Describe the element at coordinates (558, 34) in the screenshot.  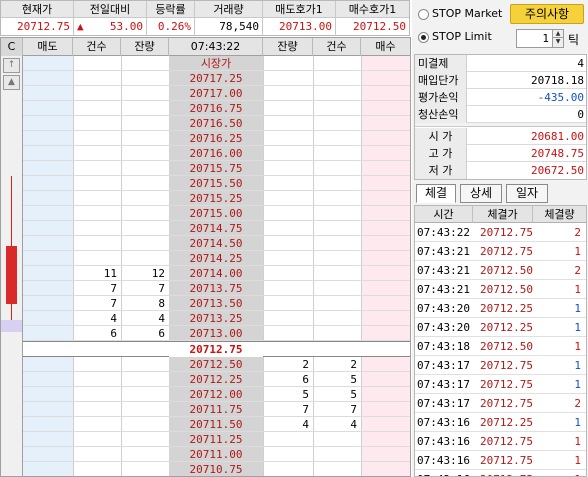
I see `stepper-up-icon: ▲` at that location.